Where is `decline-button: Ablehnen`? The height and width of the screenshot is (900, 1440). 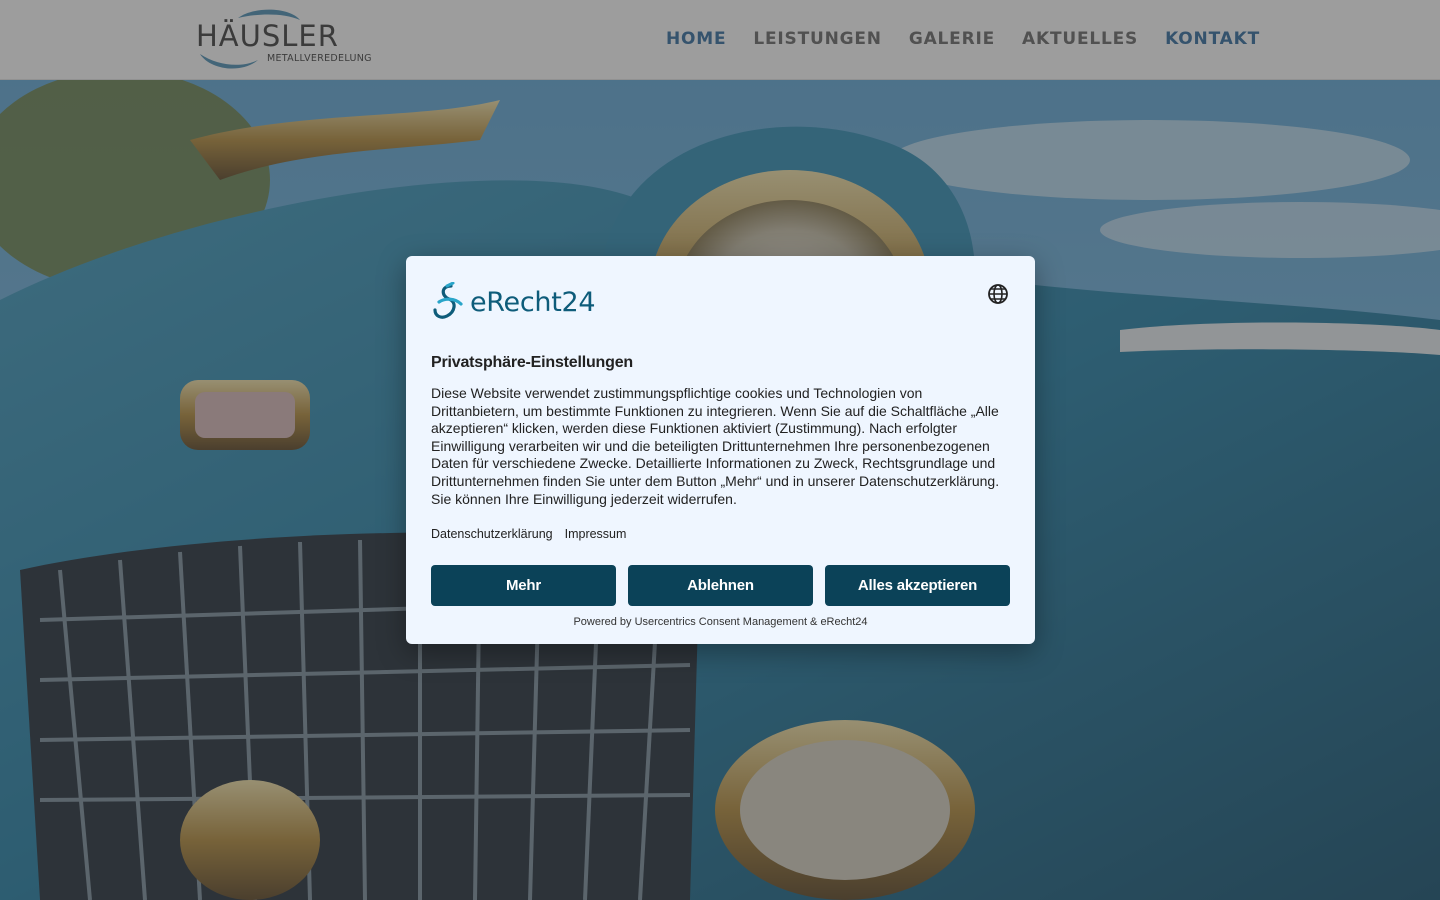 decline-button: Ablehnen is located at coordinates (720, 585).